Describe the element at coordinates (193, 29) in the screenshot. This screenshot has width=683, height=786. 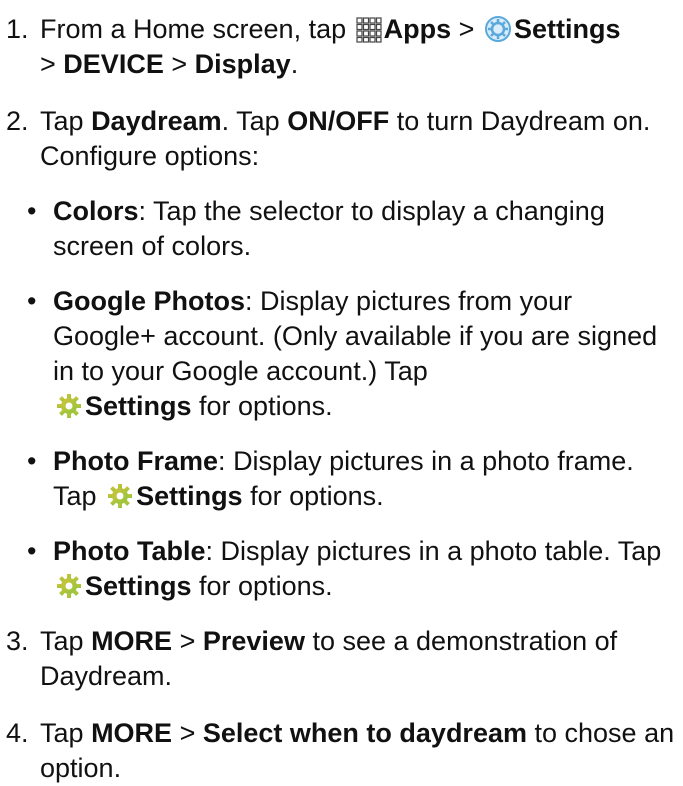
I see `step-text: From a Home screen, tap` at that location.